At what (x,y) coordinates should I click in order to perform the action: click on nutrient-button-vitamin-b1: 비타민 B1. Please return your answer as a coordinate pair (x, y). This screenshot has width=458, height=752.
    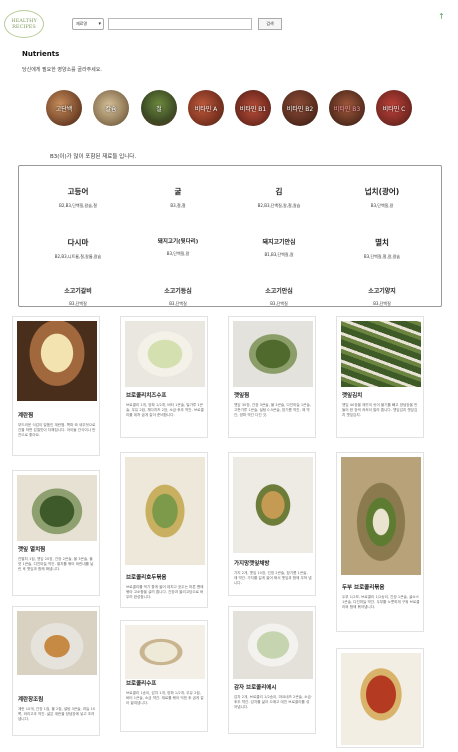
    Looking at the image, I should click on (253, 108).